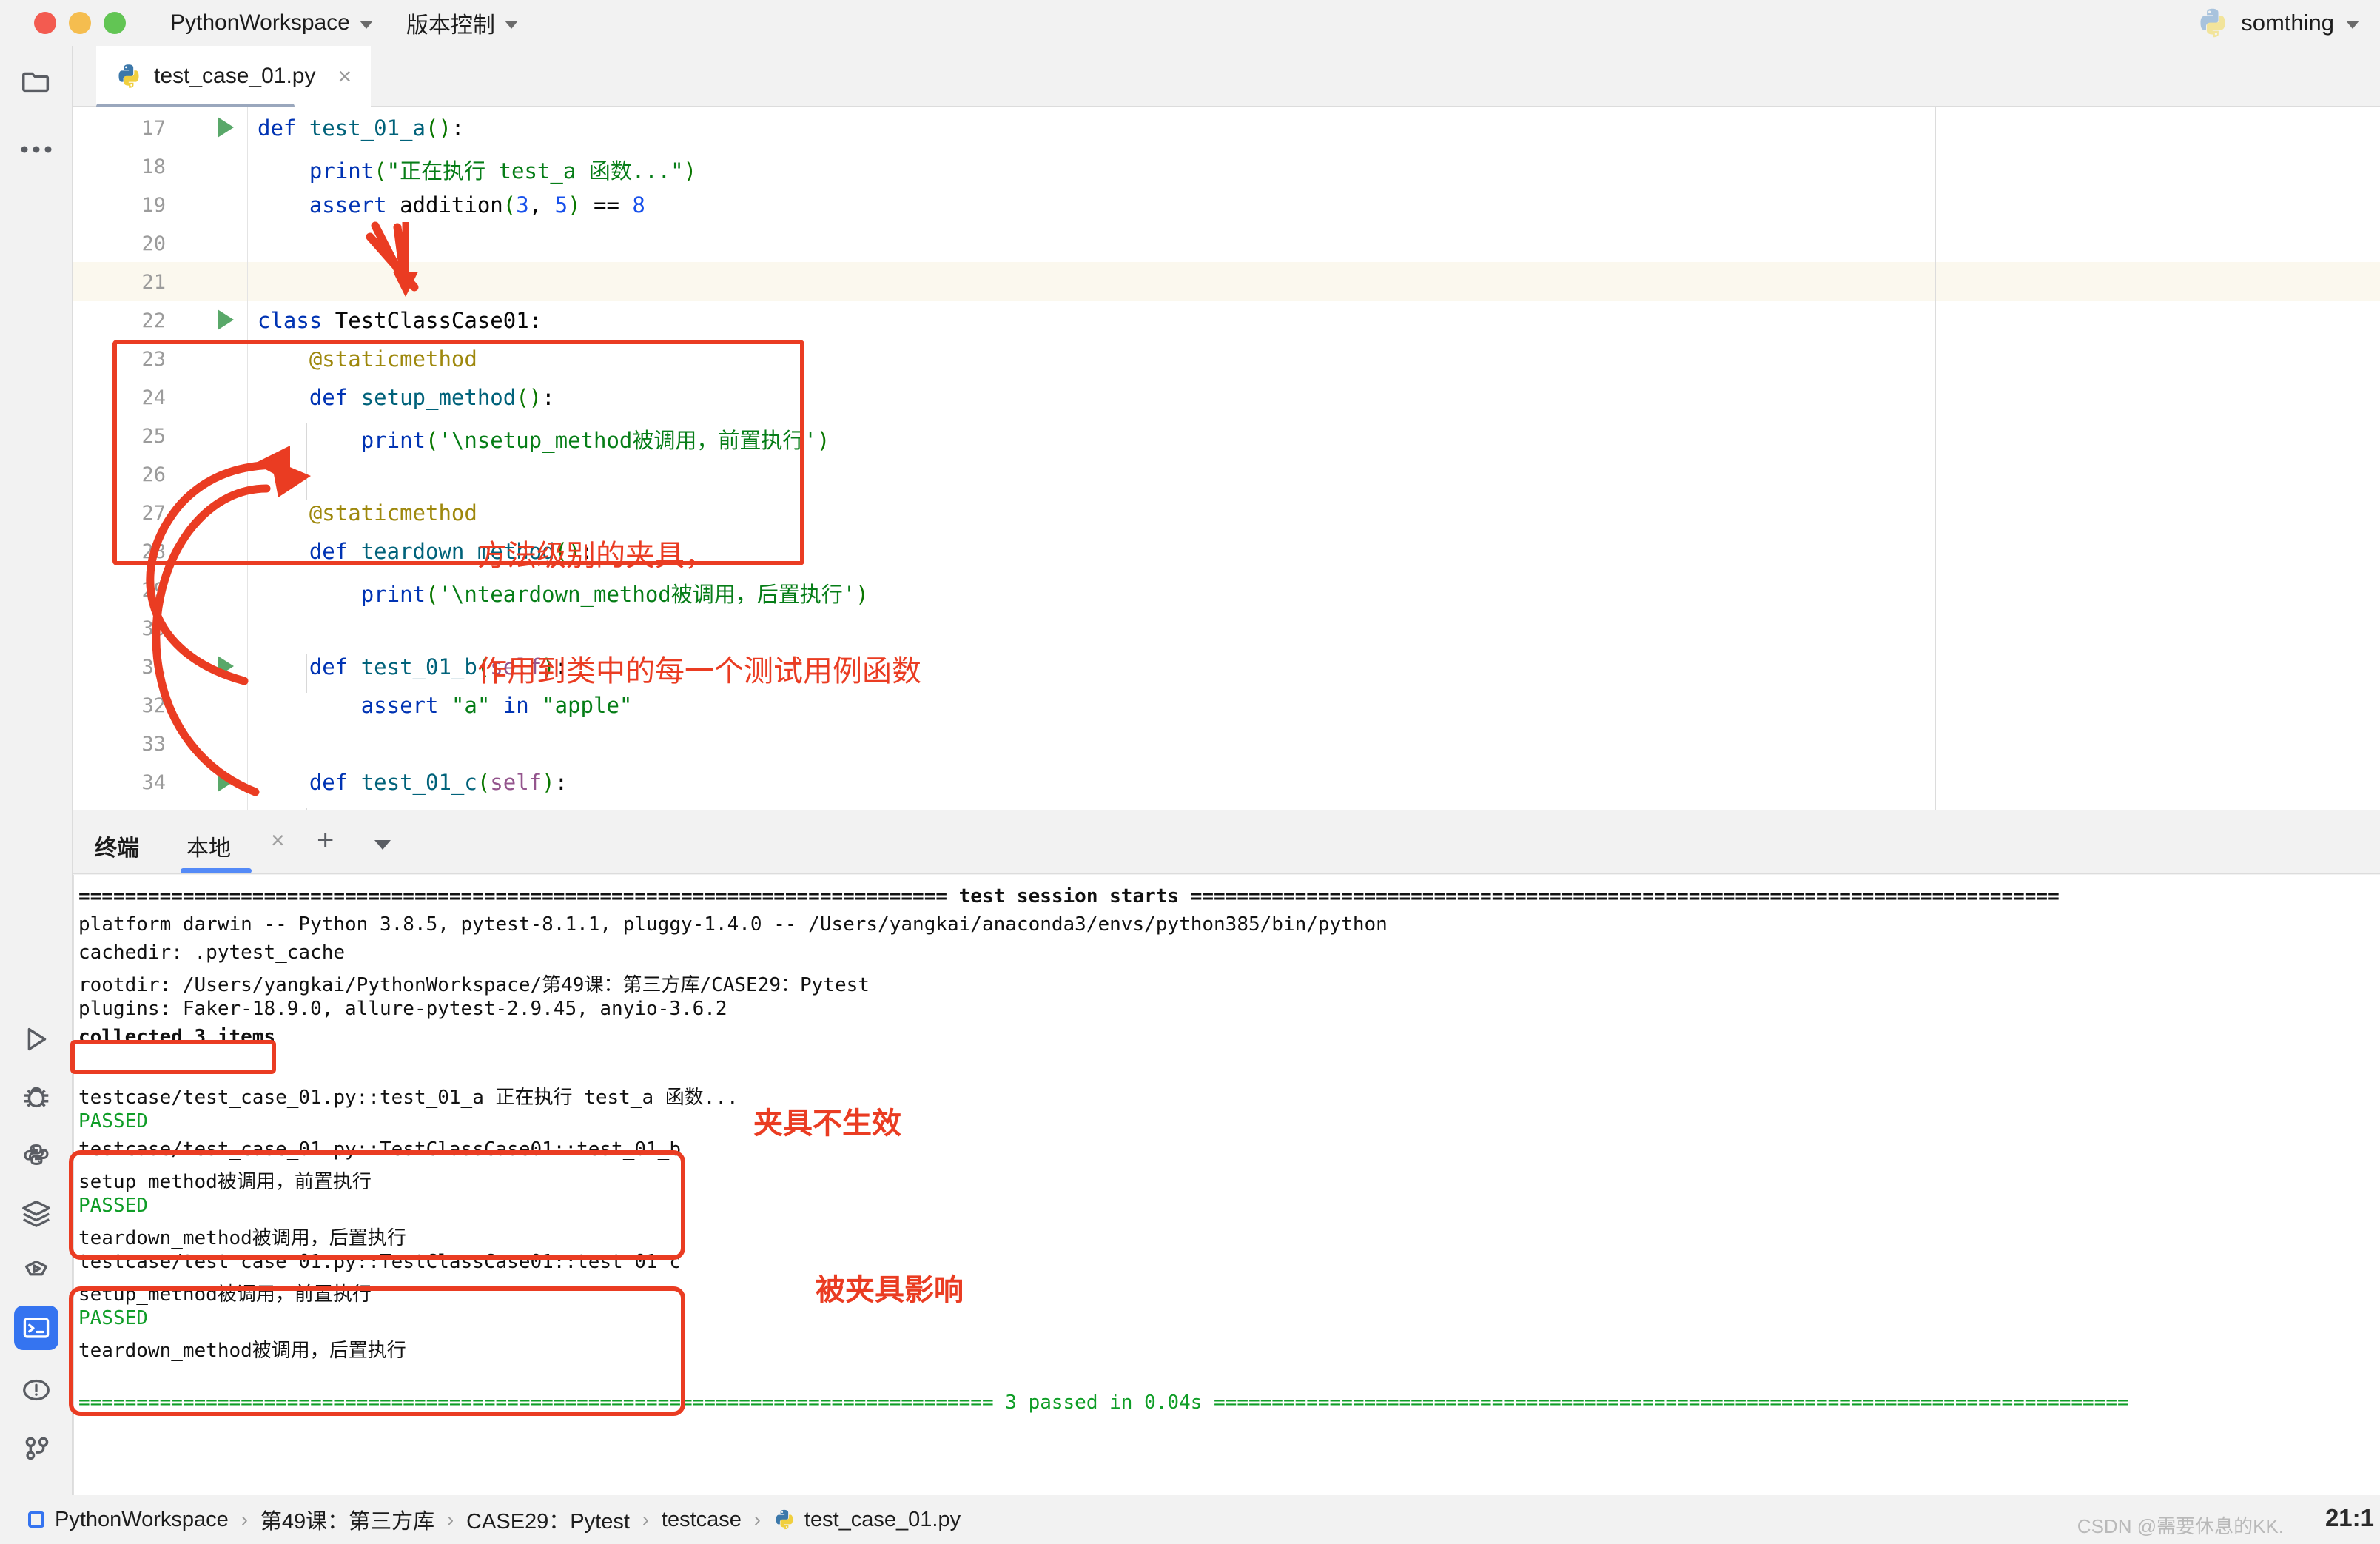 This screenshot has height=1544, width=2380. What do you see at coordinates (36, 1448) in the screenshot?
I see `version-control-icon` at bounding box center [36, 1448].